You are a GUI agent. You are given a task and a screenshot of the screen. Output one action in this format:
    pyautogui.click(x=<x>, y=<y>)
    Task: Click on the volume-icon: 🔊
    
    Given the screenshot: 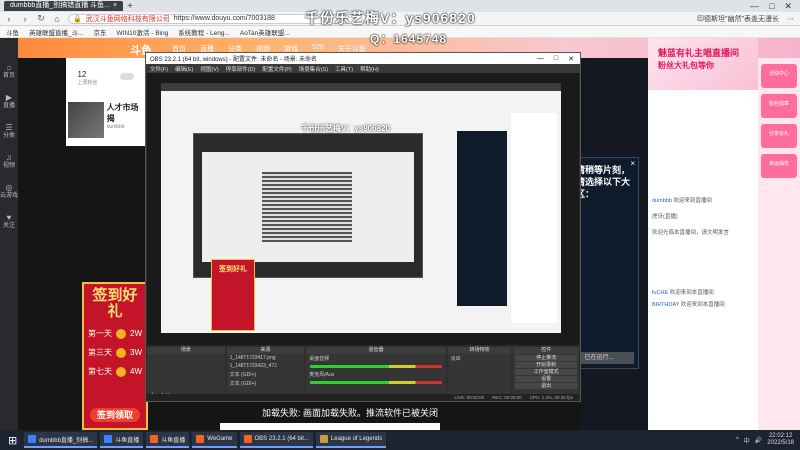 What is the action you would take?
    pyautogui.click(x=758, y=440)
    